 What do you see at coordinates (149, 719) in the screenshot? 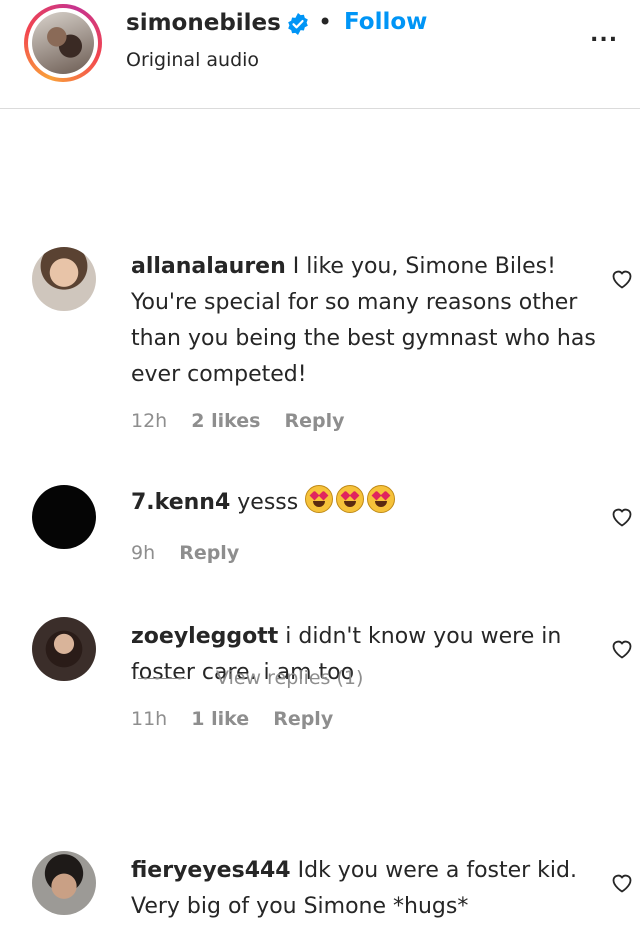
I see `comment-time: 11h` at bounding box center [149, 719].